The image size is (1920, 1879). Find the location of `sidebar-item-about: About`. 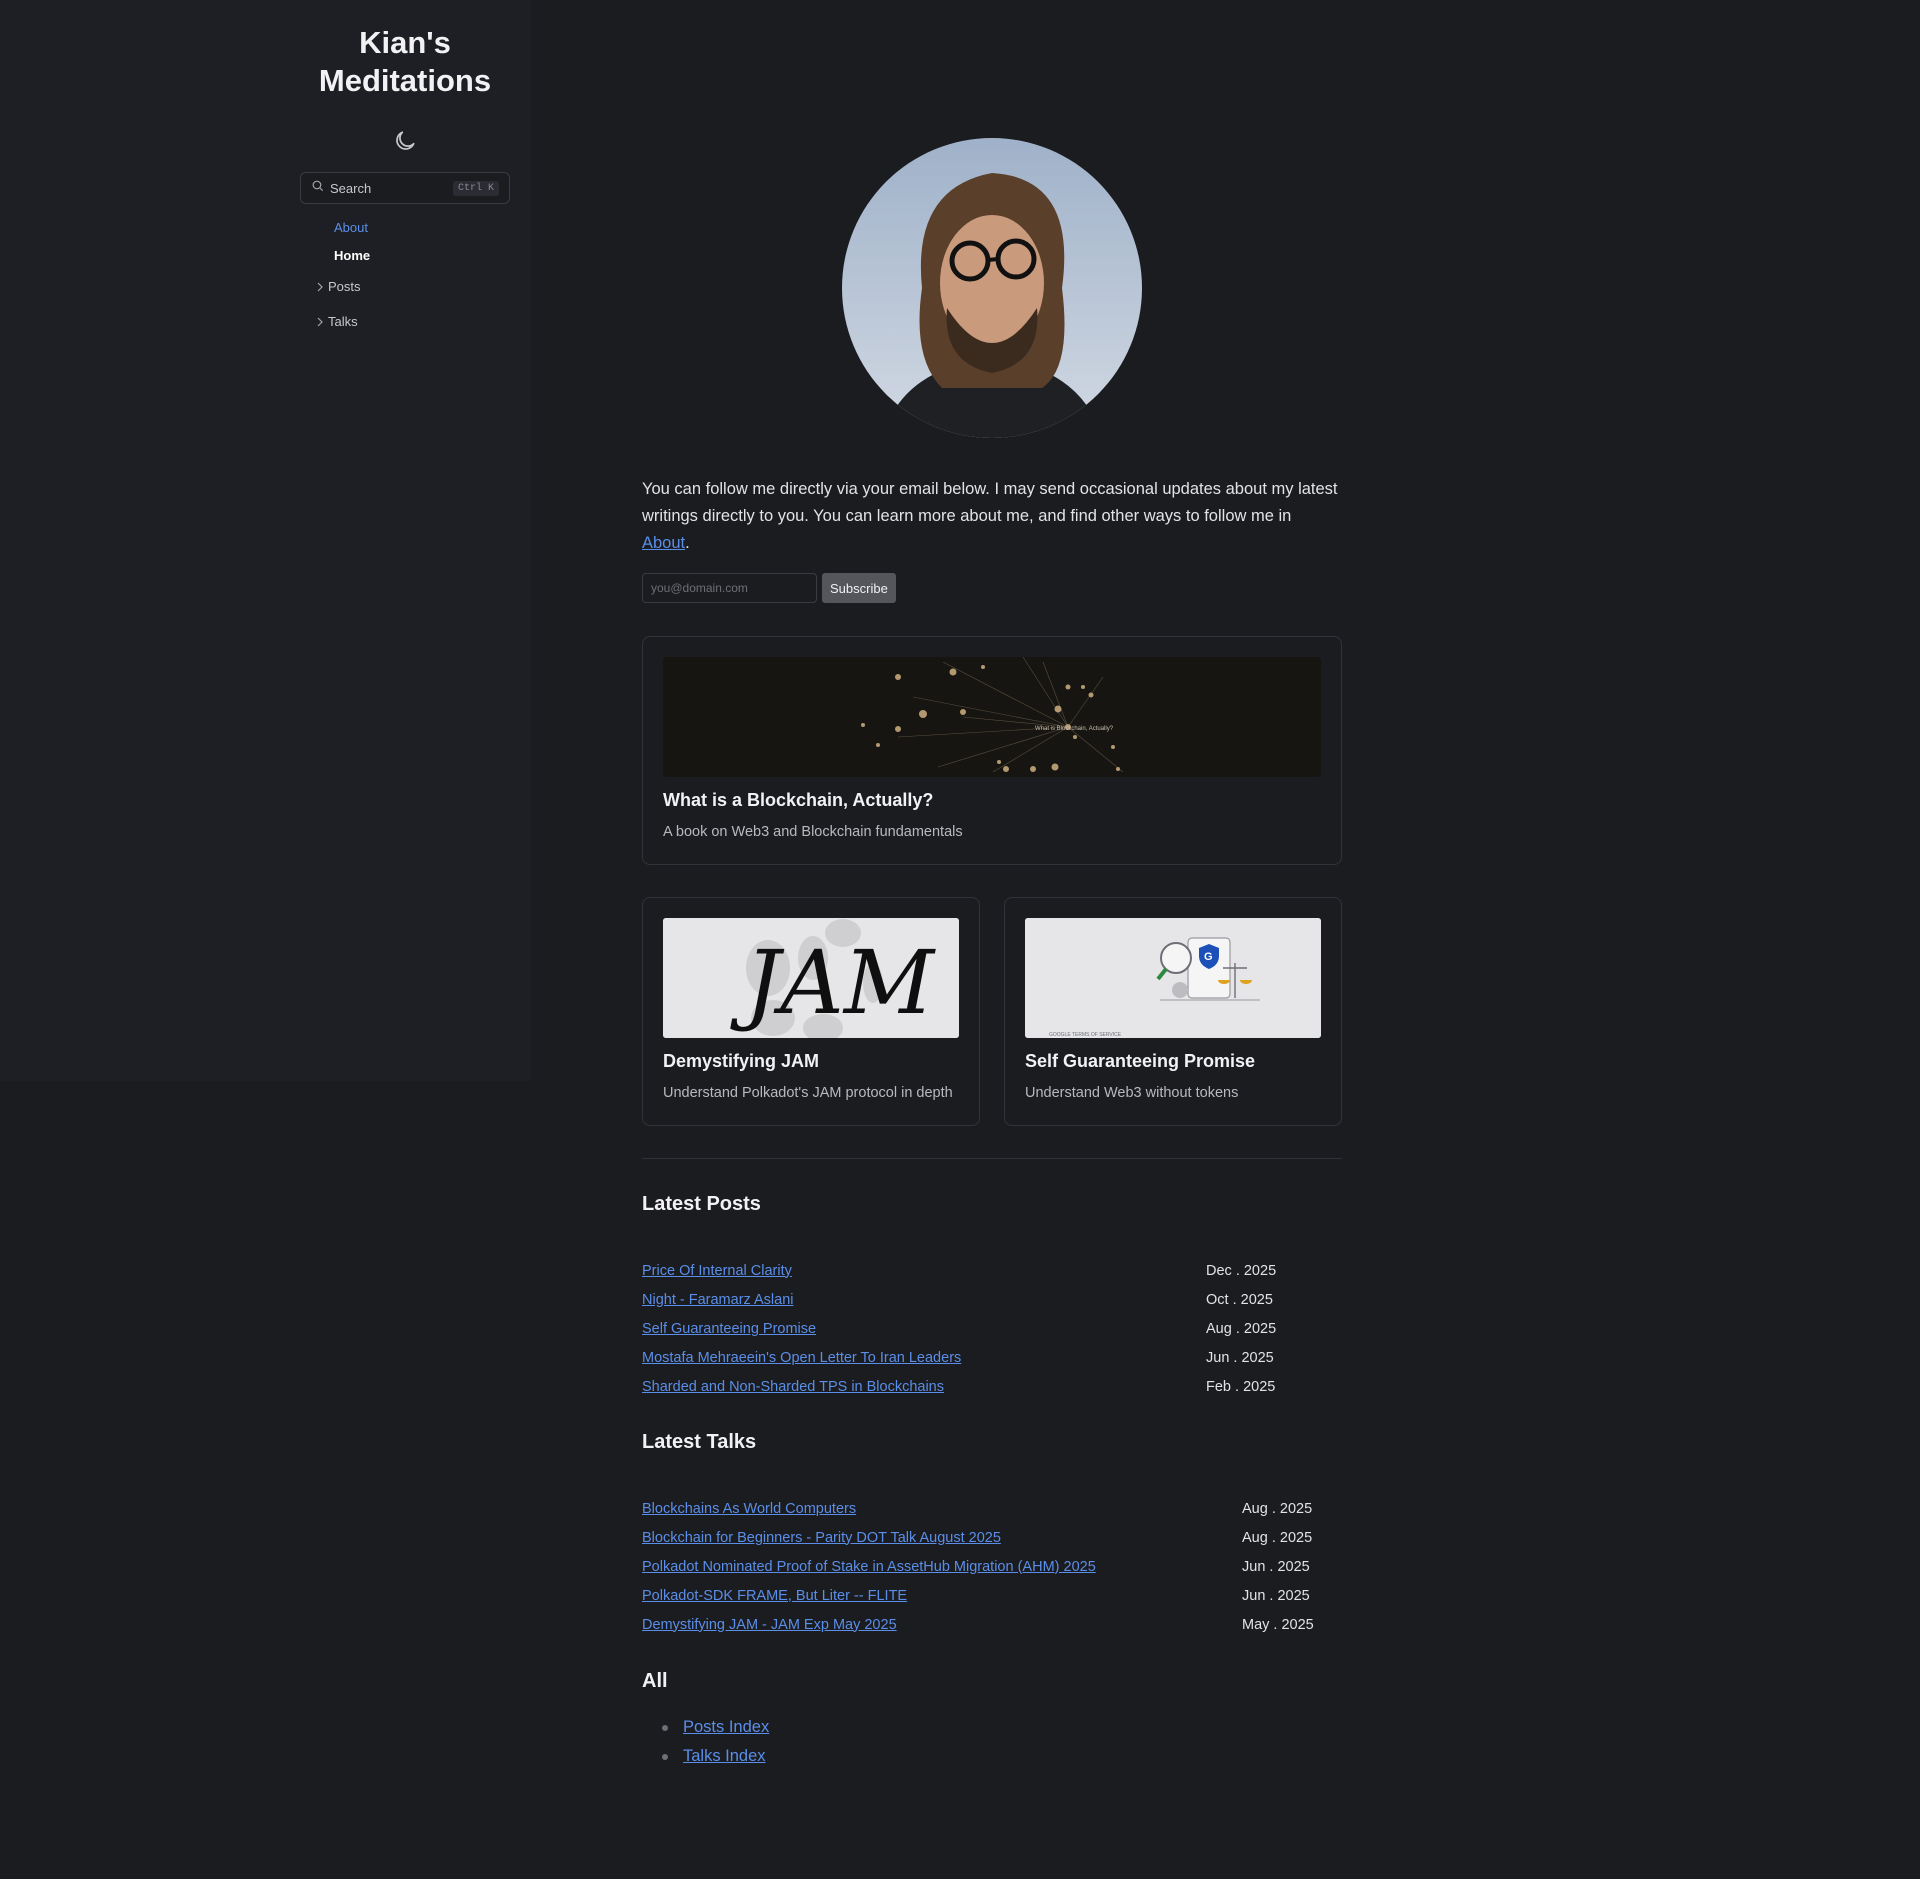

sidebar-item-about: About is located at coordinates (351, 227).